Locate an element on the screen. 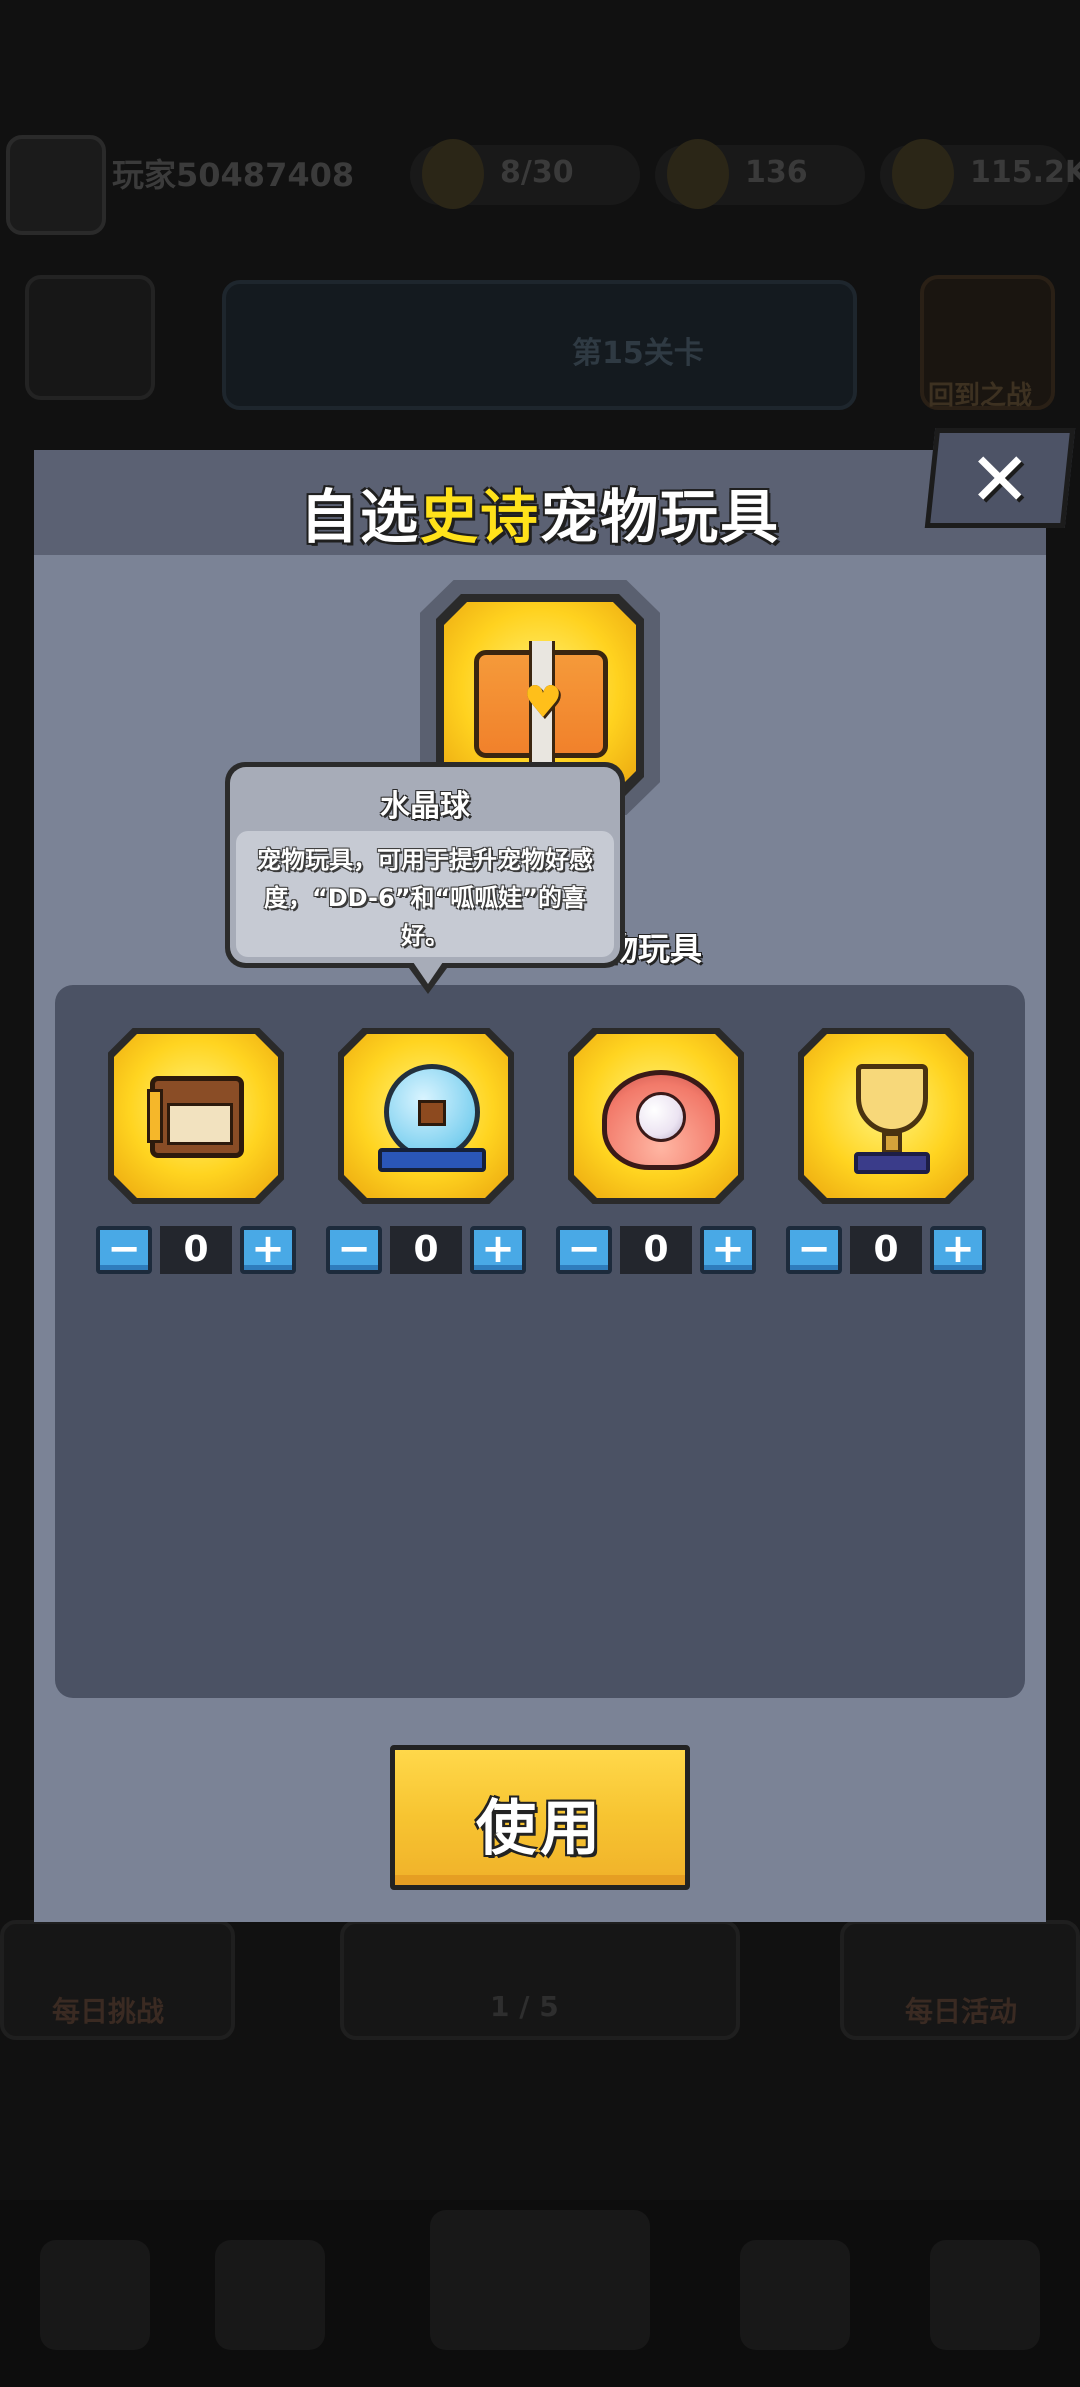 The width and height of the screenshot is (1080, 2387). tooltip-body: 水晶球 宠物玩具，可用于提升宠物好感度，“DD-6”和“呱呱娃”的喜好。 is located at coordinates (425, 865).